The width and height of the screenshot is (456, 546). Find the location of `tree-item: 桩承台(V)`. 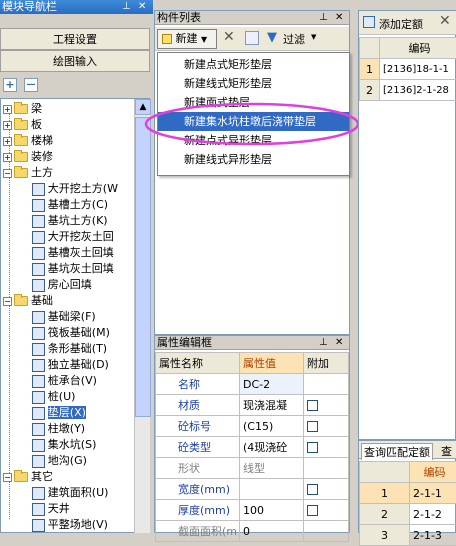

tree-item: 桩承台(V) is located at coordinates (64, 381).